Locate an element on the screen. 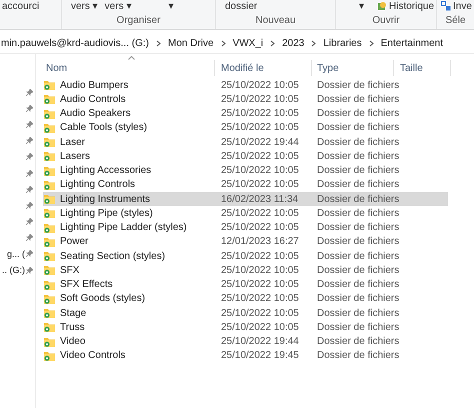  group-label: Ouvrir is located at coordinates (386, 20).